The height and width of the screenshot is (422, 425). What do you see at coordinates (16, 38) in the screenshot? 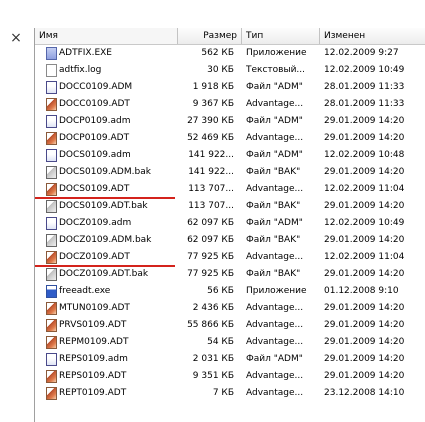
I see `close-icon: ×` at bounding box center [16, 38].